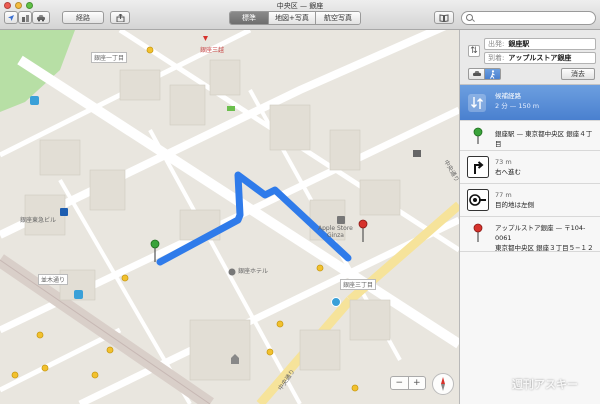 This screenshot has height=404, width=600. Describe the element at coordinates (469, 17) in the screenshot. I see `search-icon` at that location.